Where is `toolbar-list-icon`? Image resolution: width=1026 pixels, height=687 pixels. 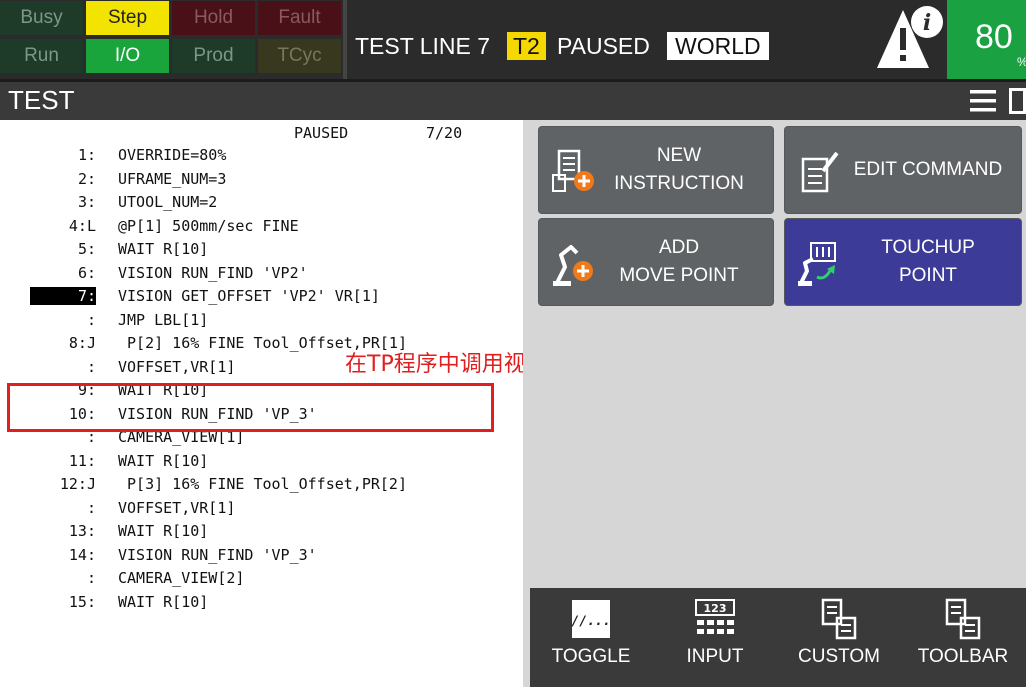 toolbar-list-icon is located at coordinates (963, 619).